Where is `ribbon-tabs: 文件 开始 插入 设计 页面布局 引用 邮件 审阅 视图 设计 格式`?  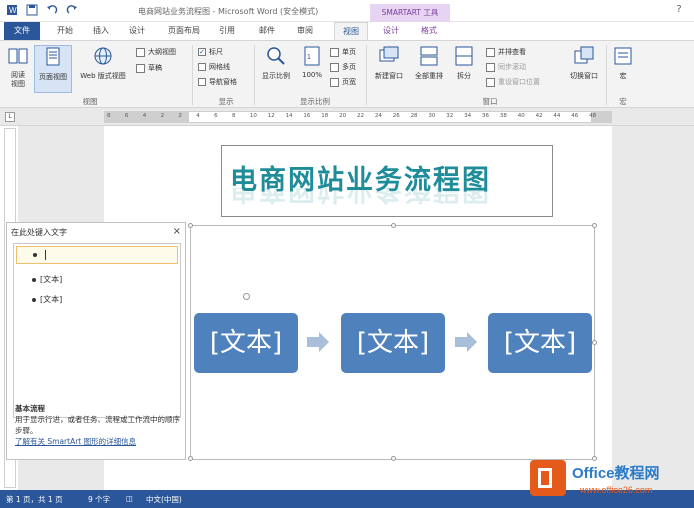
ribbon-tabs: 文件 开始 插入 设计 页面布局 引用 邮件 审阅 视图 设计 格式 is located at coordinates (347, 31).